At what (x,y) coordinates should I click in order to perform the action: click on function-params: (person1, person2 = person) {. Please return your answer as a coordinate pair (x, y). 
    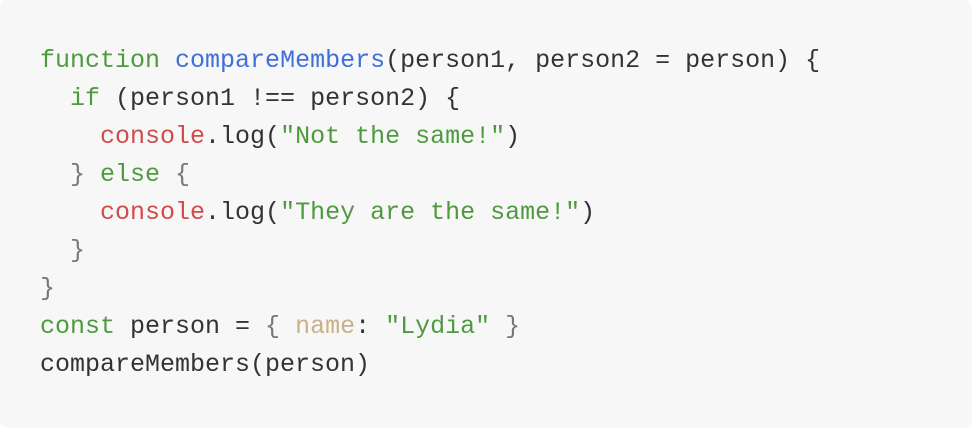
    Looking at the image, I should click on (603, 60).